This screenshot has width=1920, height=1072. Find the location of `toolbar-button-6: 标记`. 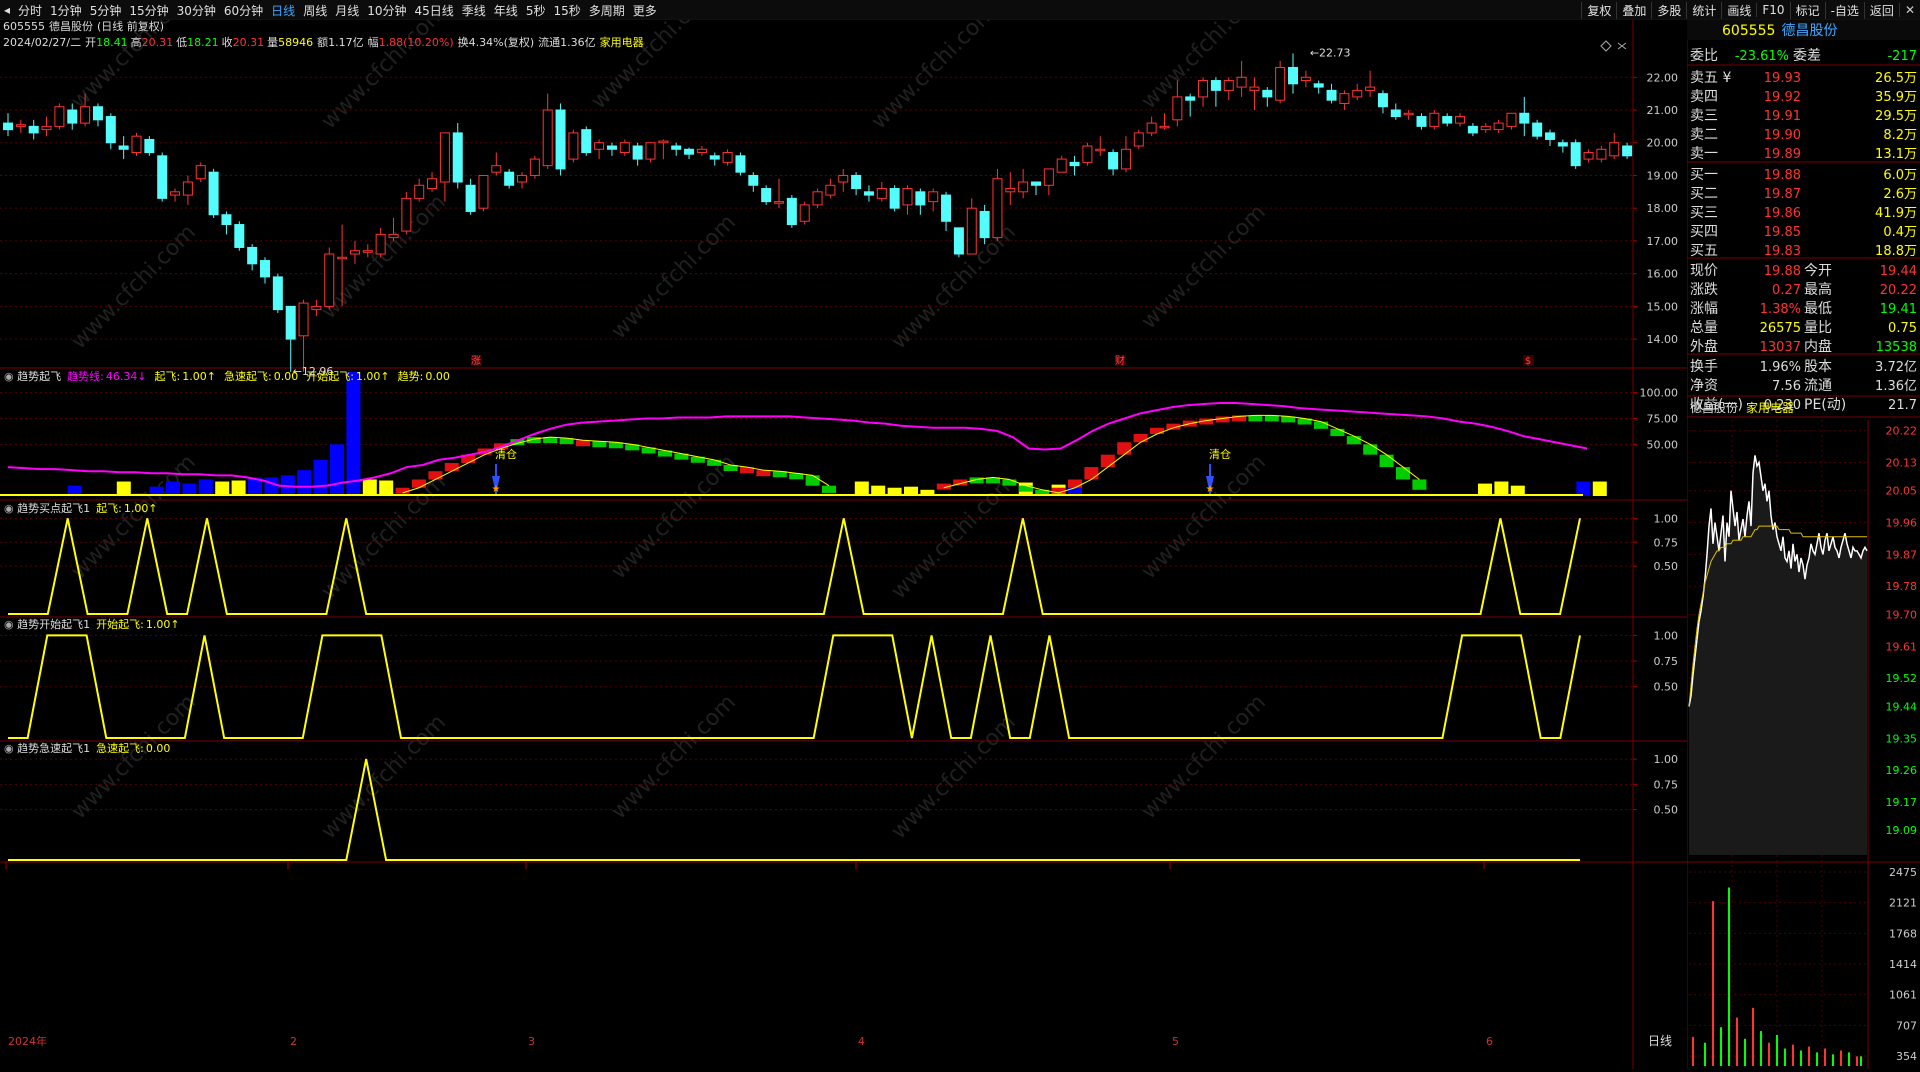

toolbar-button-6: 标记 is located at coordinates (1807, 10).